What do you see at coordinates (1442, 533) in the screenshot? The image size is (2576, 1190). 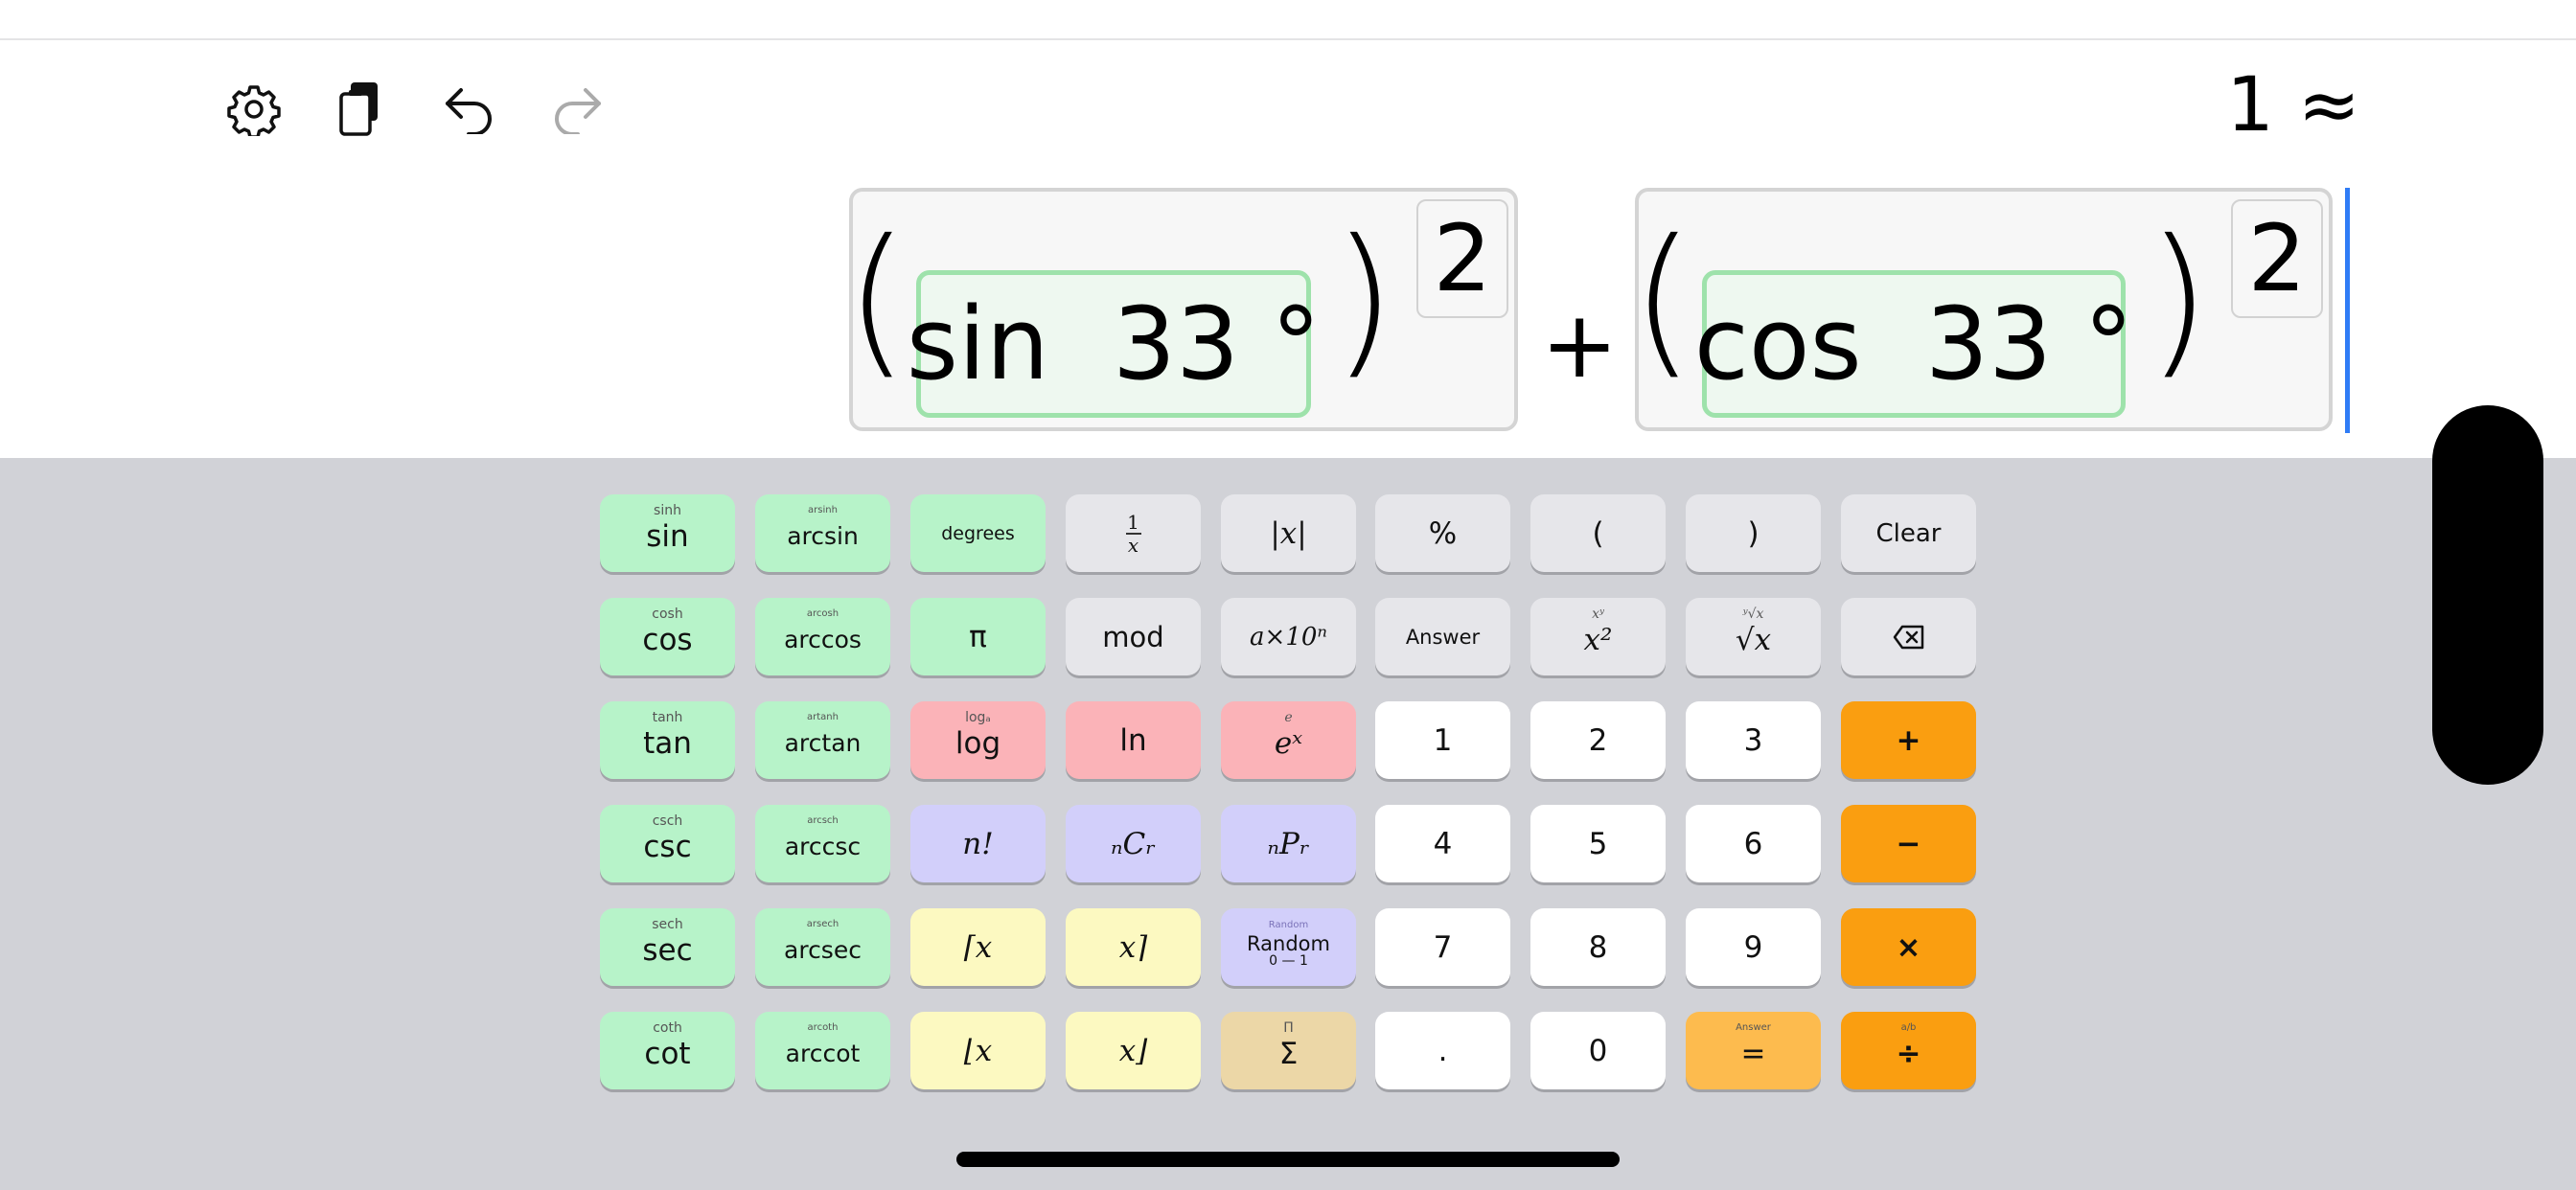 I see `percent-key: %` at bounding box center [1442, 533].